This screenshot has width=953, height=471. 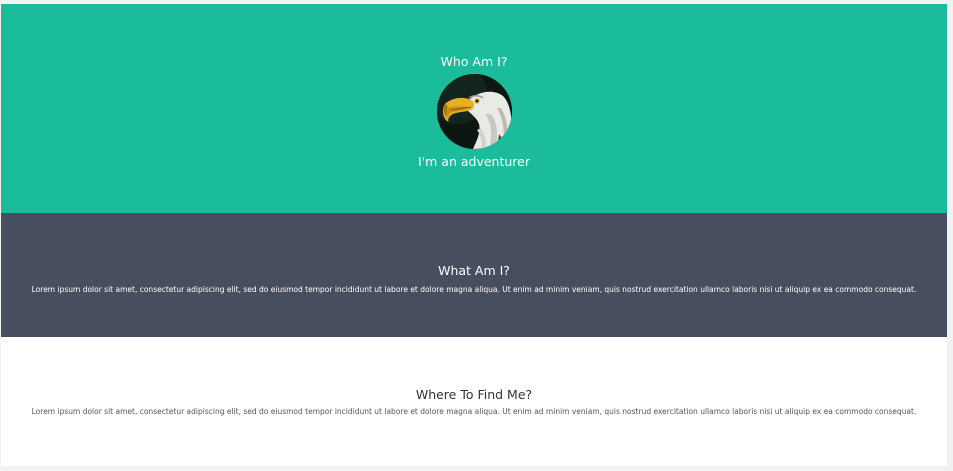 What do you see at coordinates (474, 61) in the screenshot?
I see `who-am-i-heading: Who Am I?` at bounding box center [474, 61].